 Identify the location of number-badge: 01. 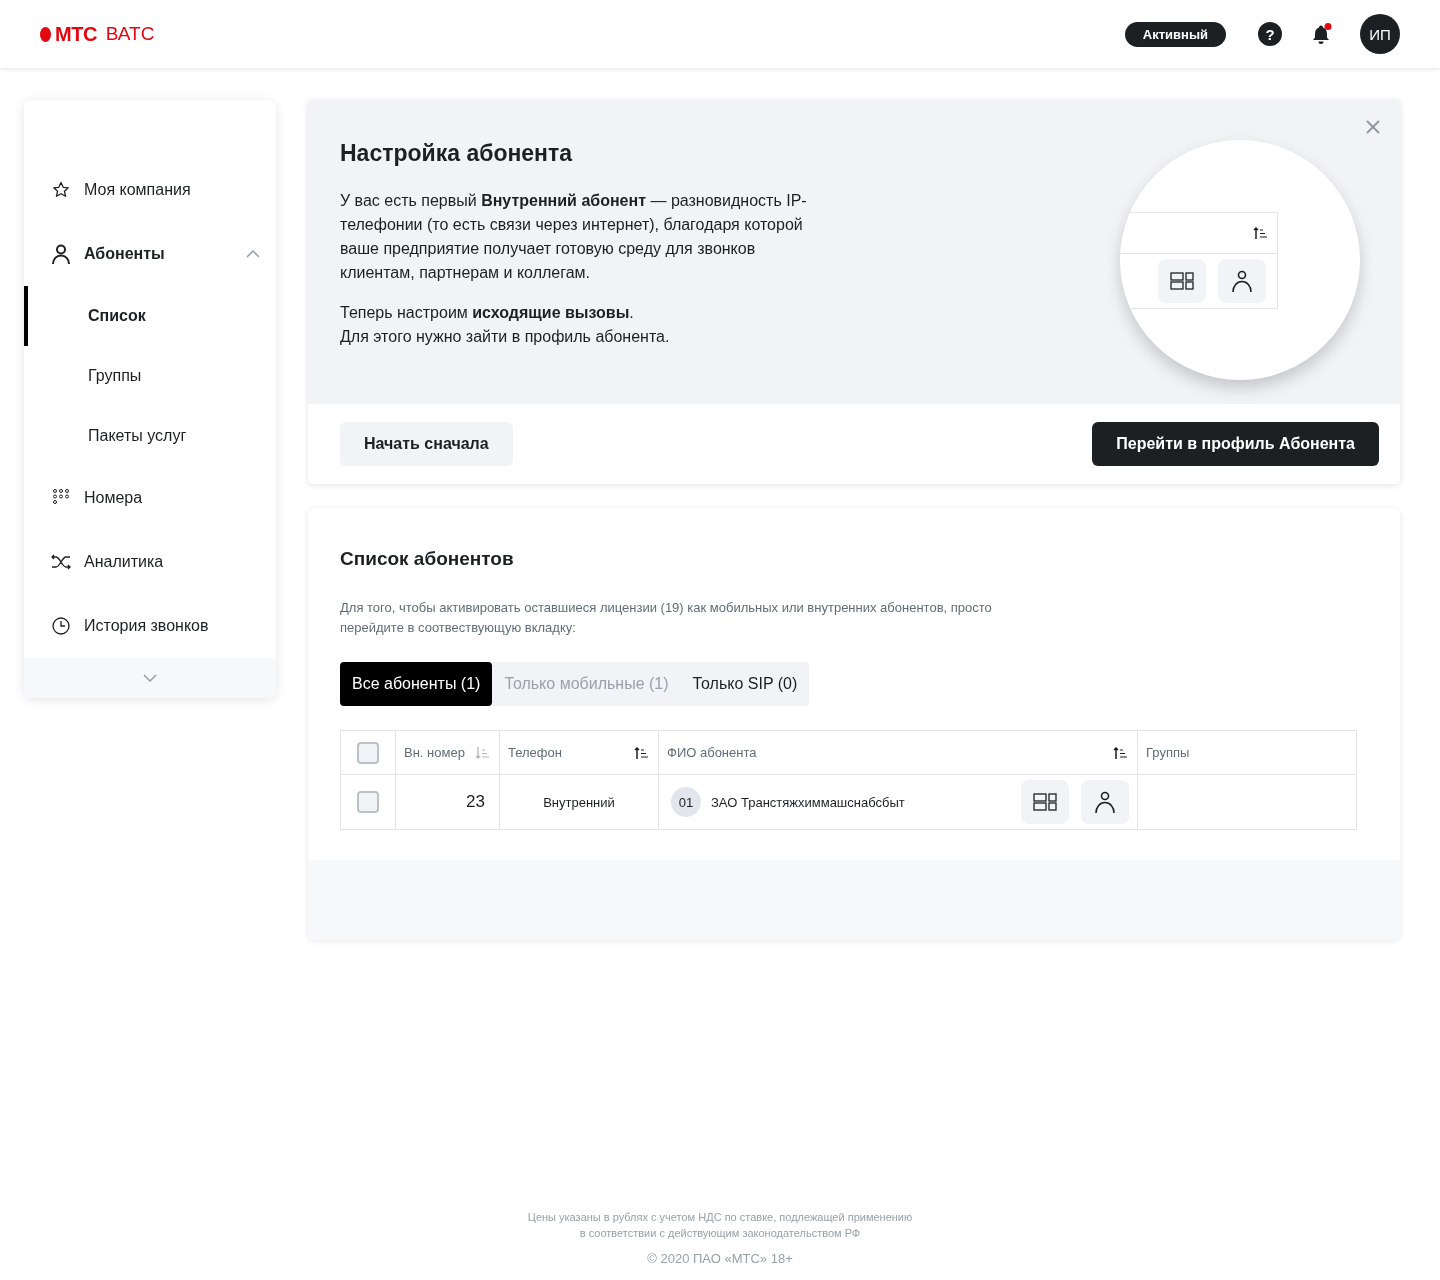
(686, 802).